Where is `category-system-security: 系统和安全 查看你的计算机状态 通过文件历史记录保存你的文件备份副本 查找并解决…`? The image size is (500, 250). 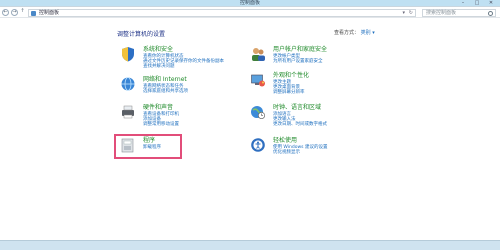 category-system-security: 系统和安全 查看你的计算机状态 通过文件历史记录保存你的文件备份副本 查找并解决… is located at coordinates (195, 61).